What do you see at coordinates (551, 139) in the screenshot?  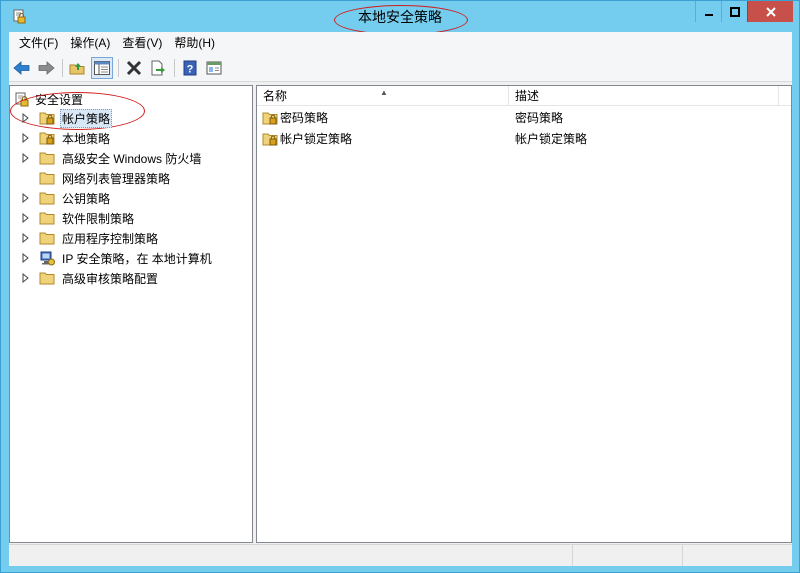 I see `list-item-description: 帐户锁定策略` at bounding box center [551, 139].